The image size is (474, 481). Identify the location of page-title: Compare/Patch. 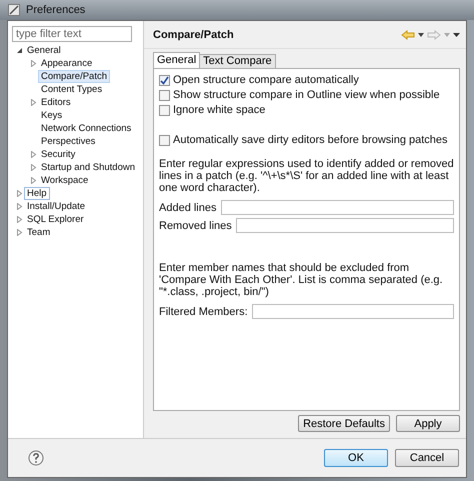
(193, 34).